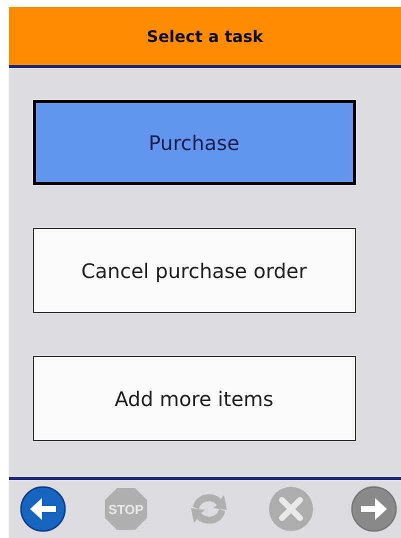 Image resolution: width=401 pixels, height=538 pixels. Describe the element at coordinates (194, 270) in the screenshot. I see `task-button: Cancel purchase order` at that location.